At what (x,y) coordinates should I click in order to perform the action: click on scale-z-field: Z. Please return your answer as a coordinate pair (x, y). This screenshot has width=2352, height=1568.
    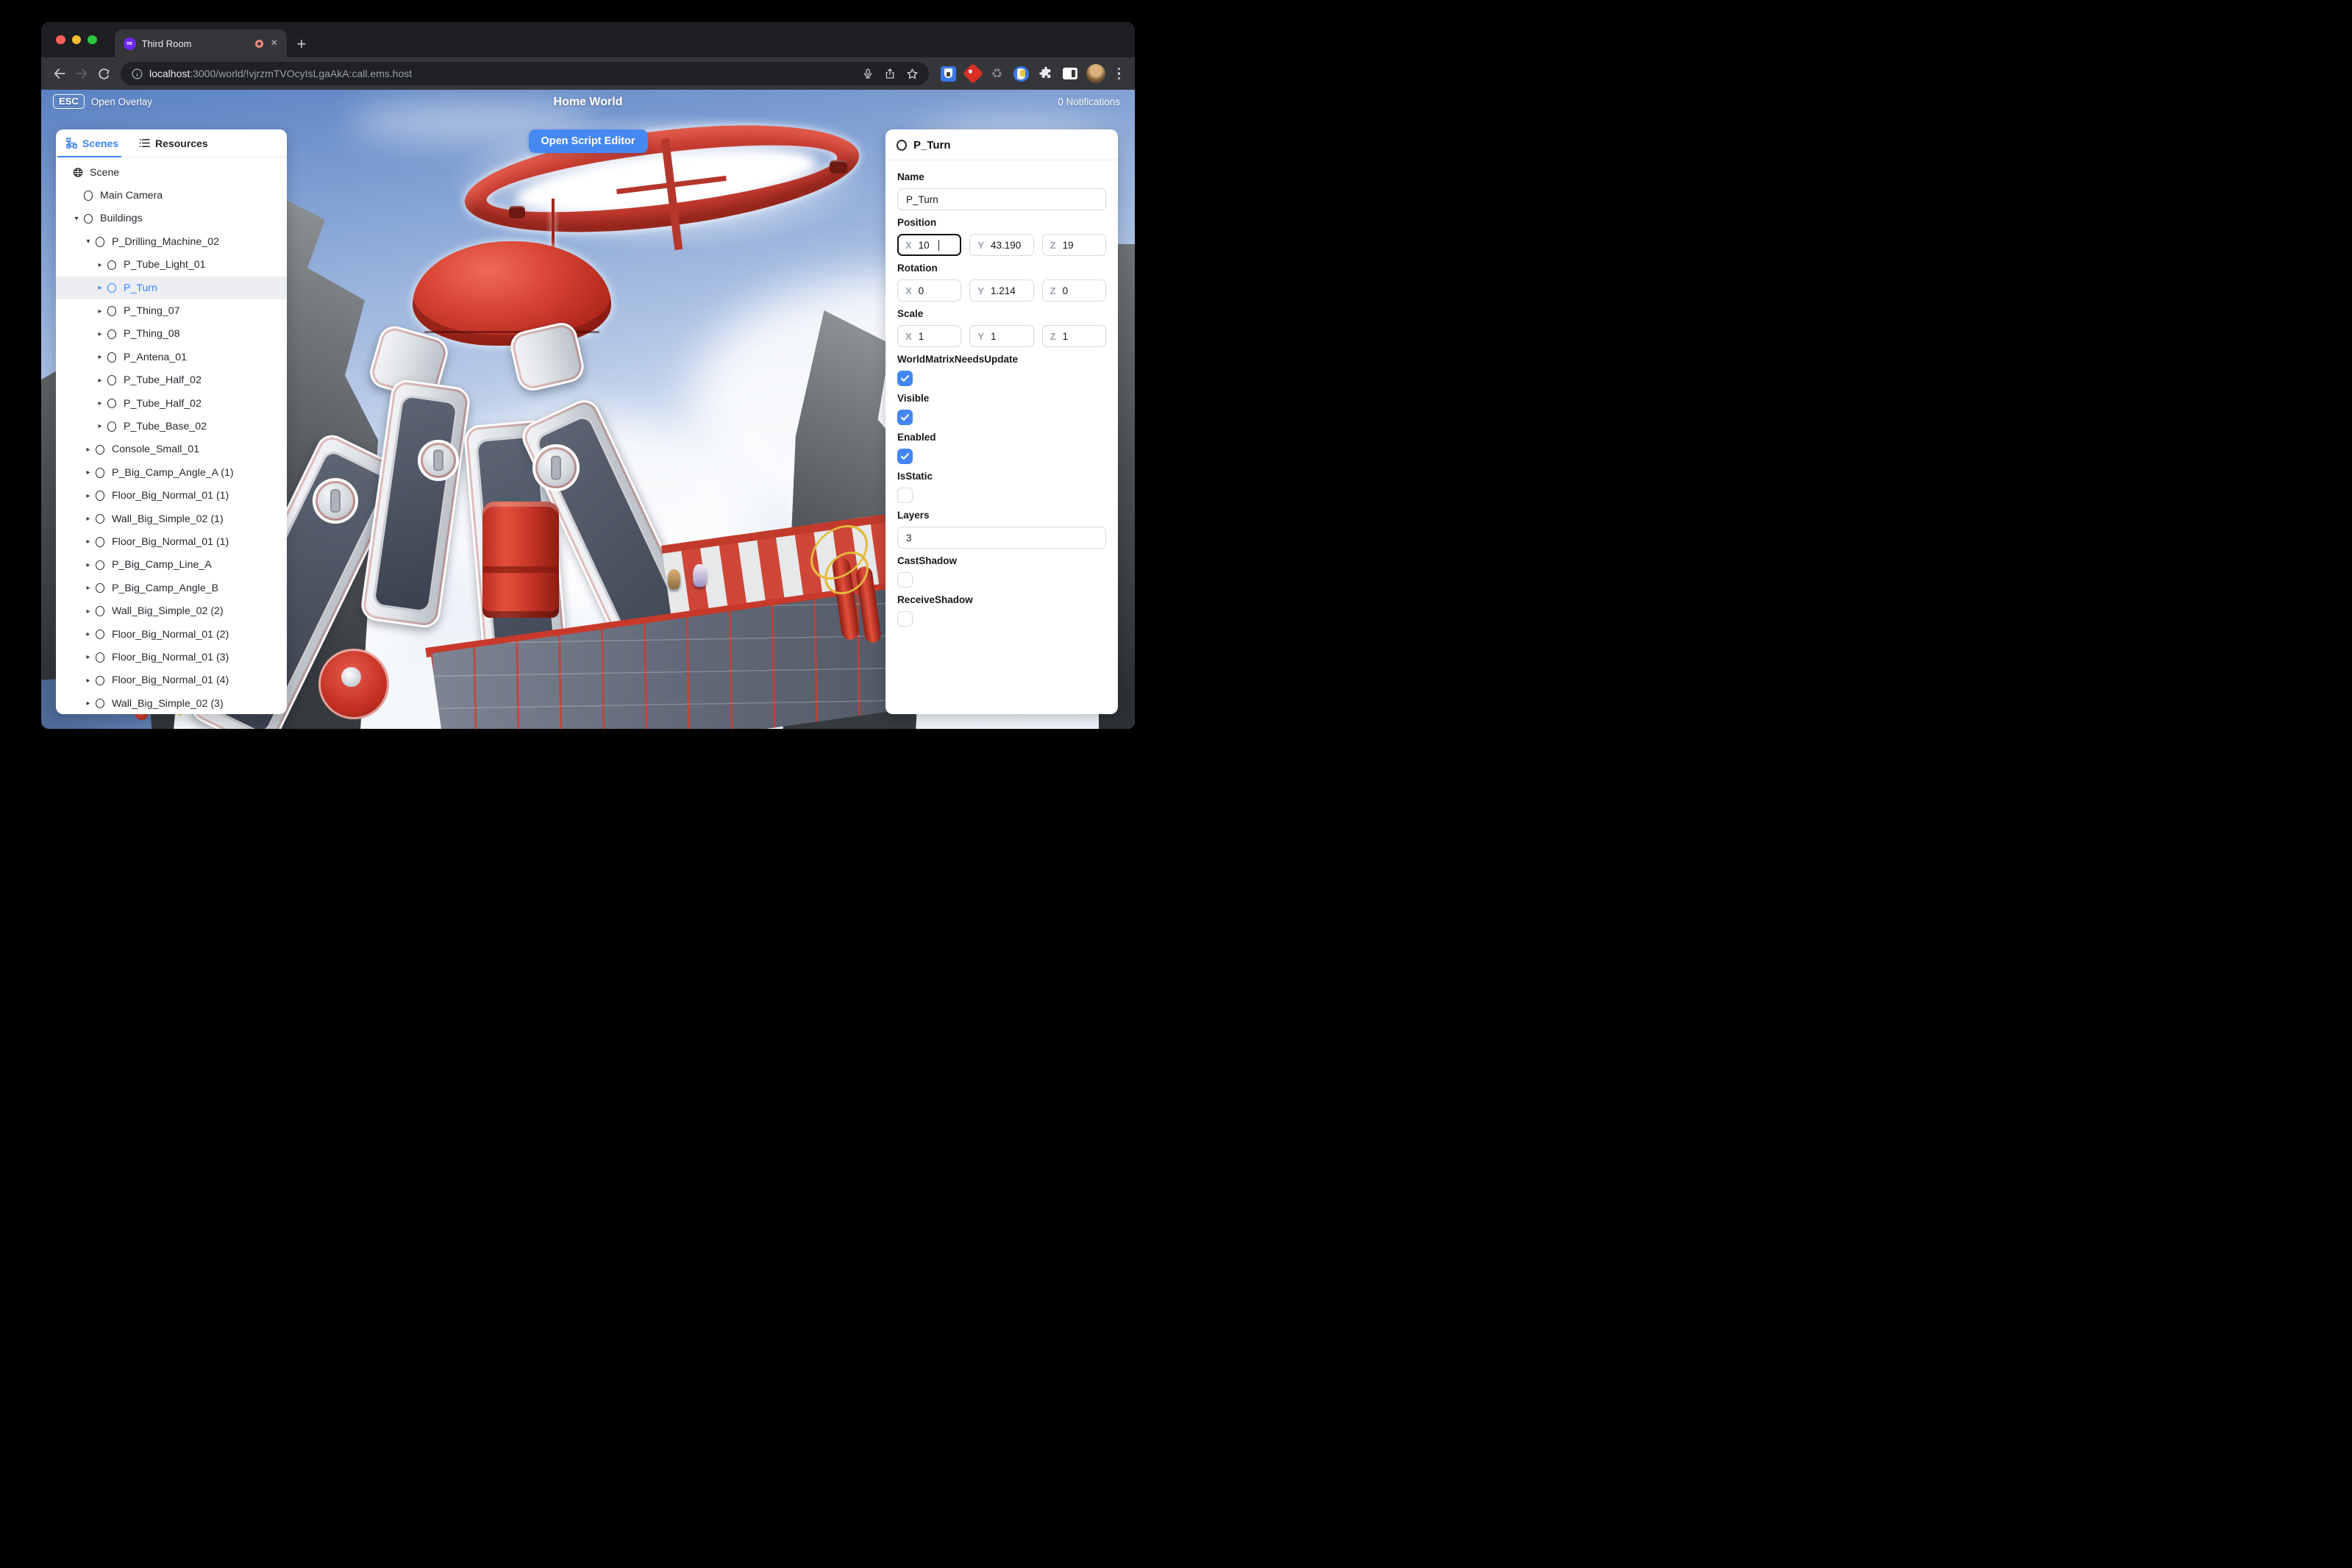
    Looking at the image, I should click on (1073, 336).